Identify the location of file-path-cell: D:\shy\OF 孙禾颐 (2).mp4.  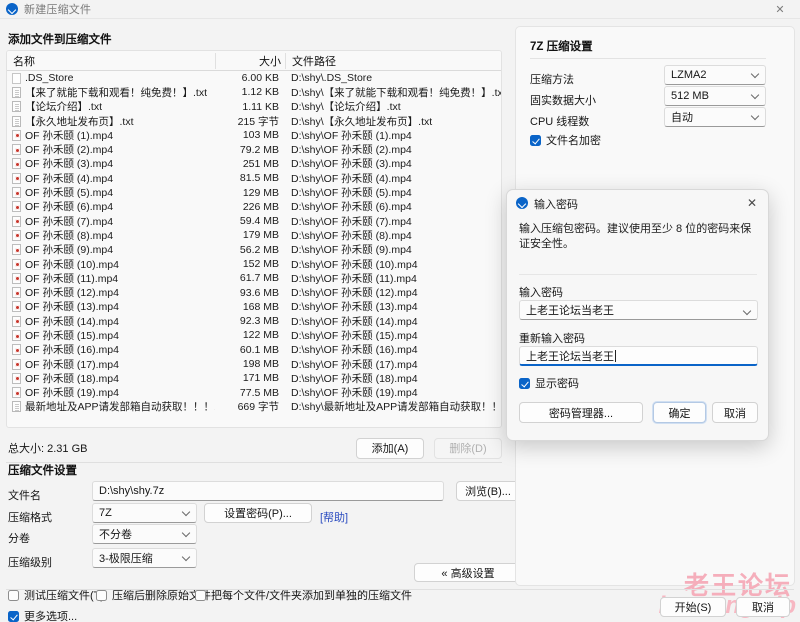
(351, 150).